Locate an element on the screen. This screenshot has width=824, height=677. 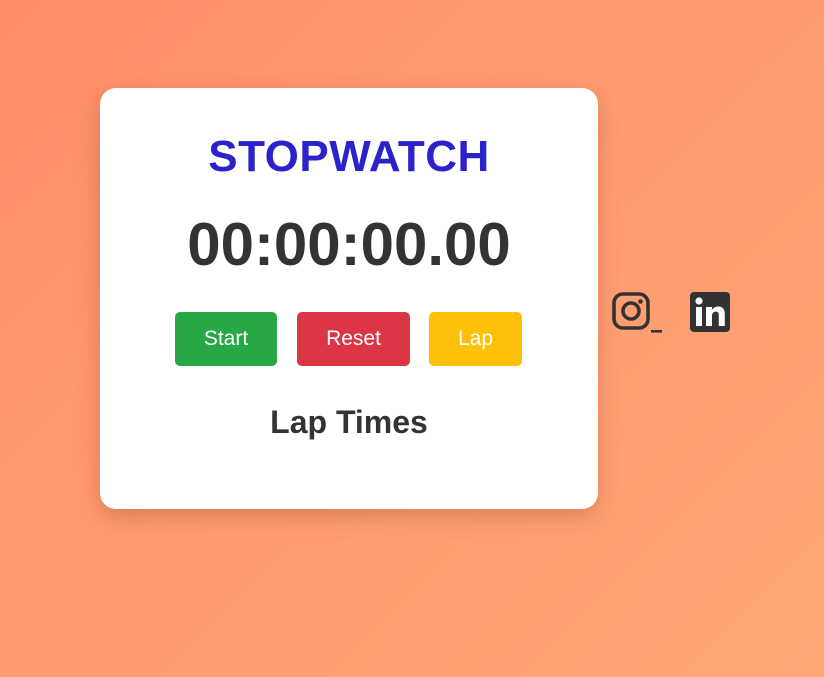
start-button: Start is located at coordinates (226, 339).